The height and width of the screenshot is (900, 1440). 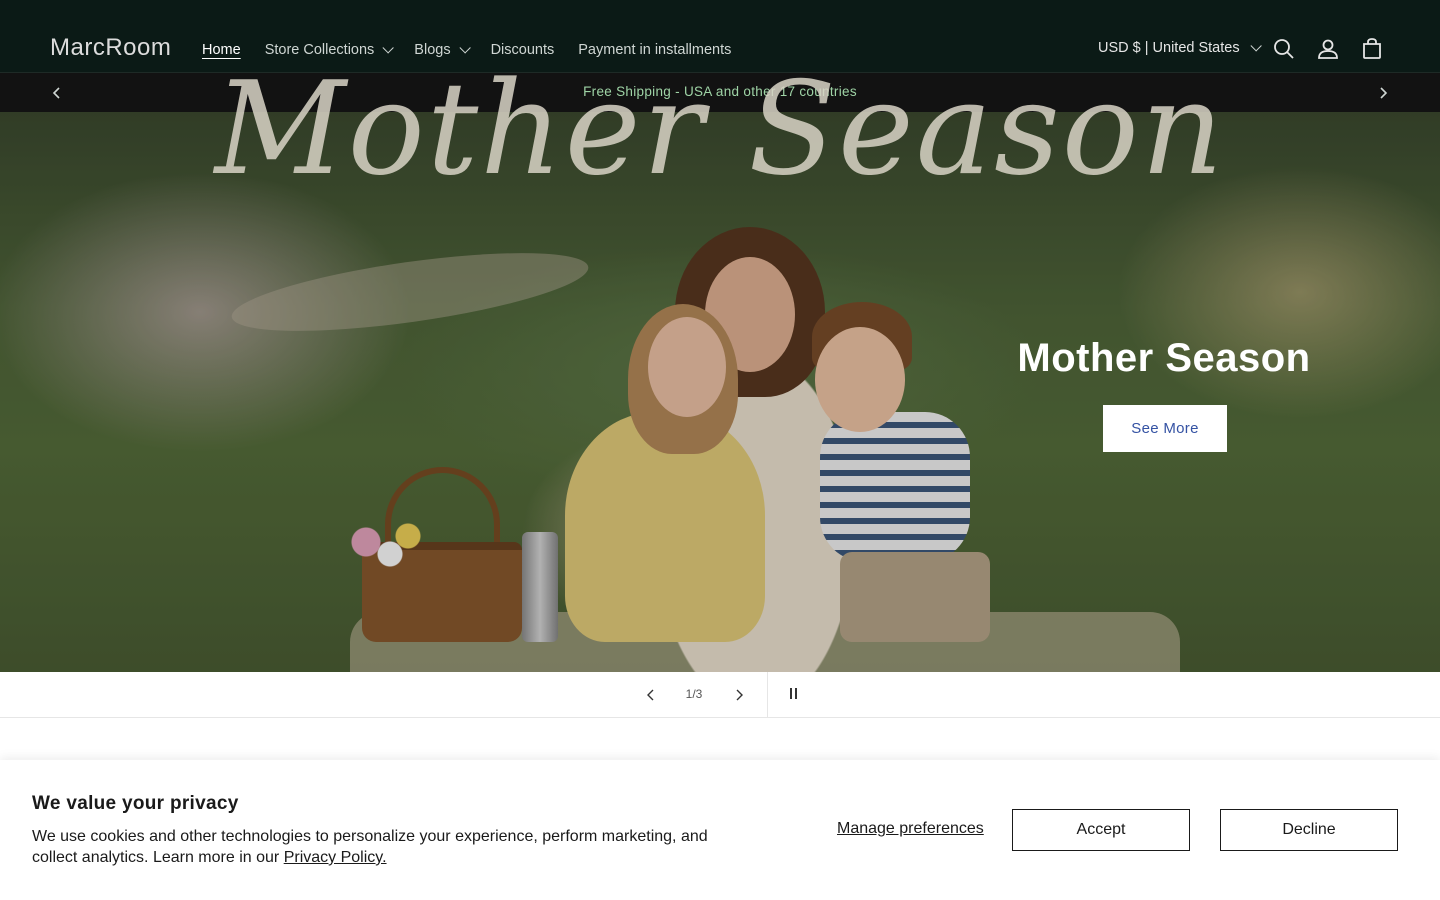 What do you see at coordinates (1164, 358) in the screenshot?
I see `hero-title: Mother Season` at bounding box center [1164, 358].